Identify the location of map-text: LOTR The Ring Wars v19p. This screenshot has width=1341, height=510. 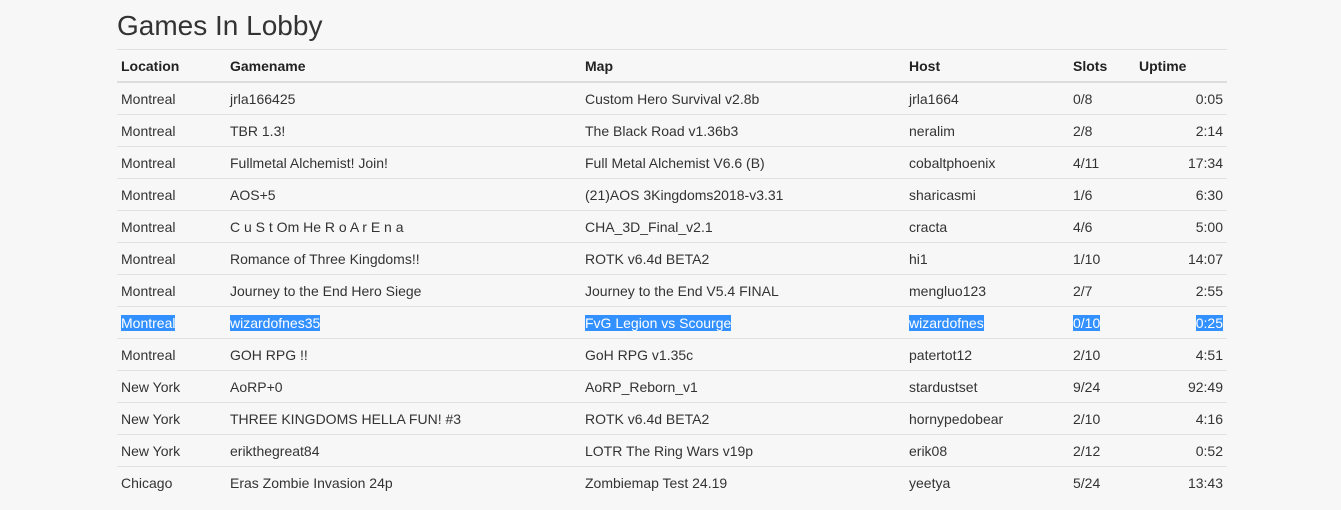
(669, 450).